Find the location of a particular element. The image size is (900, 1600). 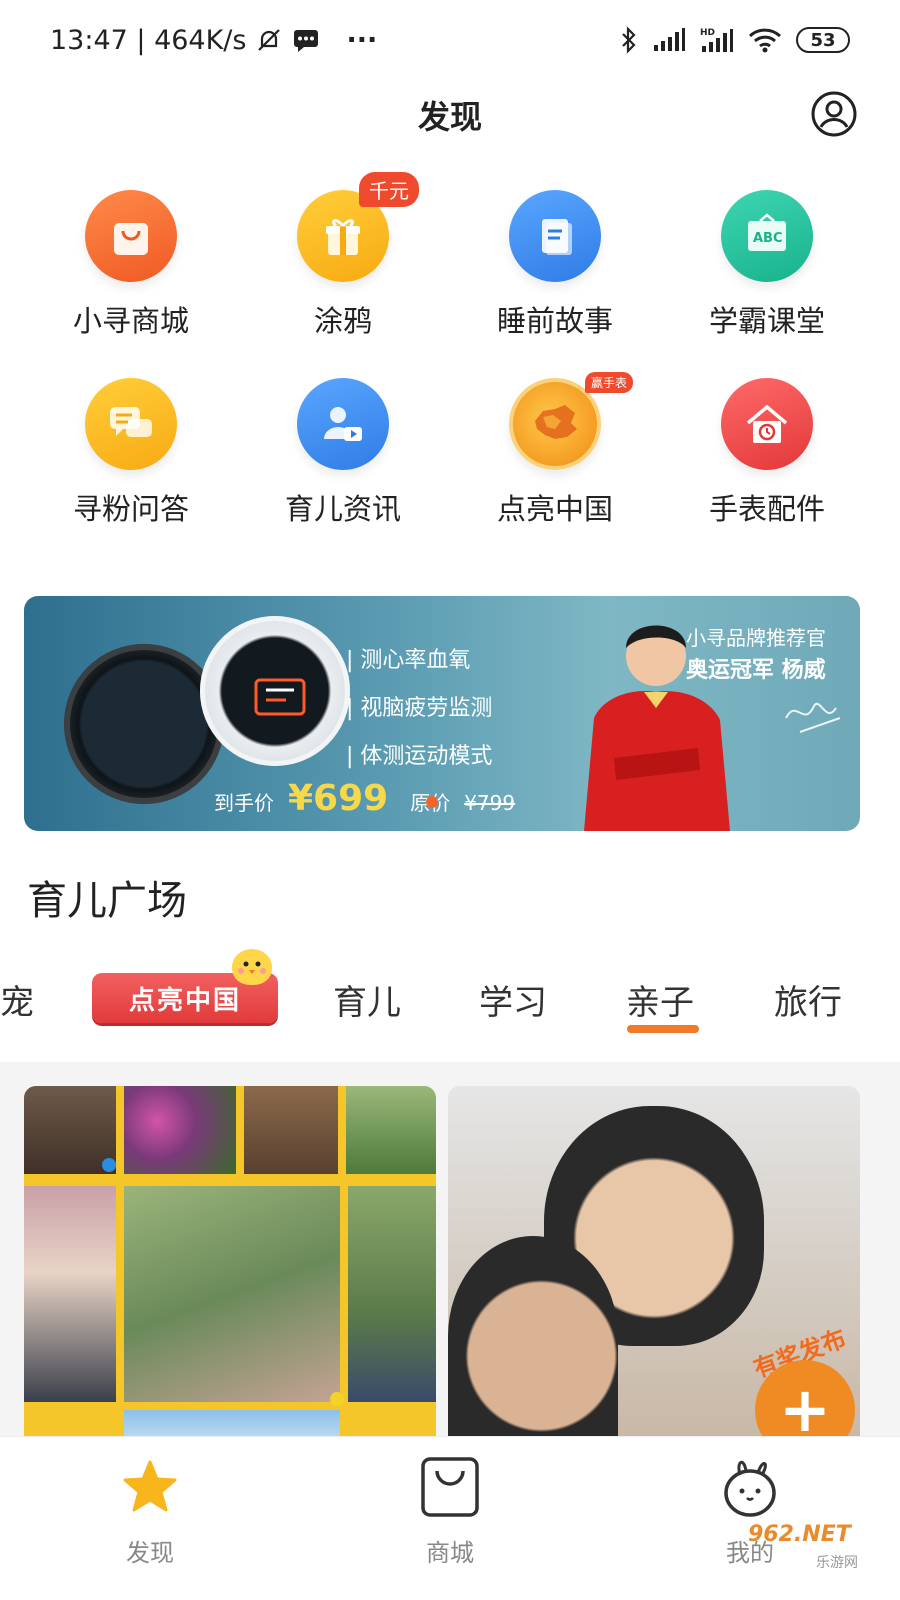

bag-icon is located at coordinates (450, 1487).